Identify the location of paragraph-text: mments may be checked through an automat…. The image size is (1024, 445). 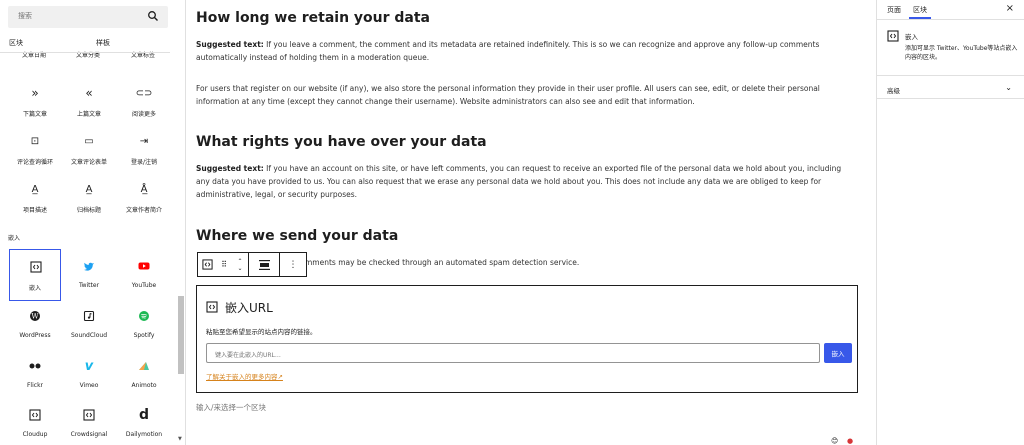
(442, 262).